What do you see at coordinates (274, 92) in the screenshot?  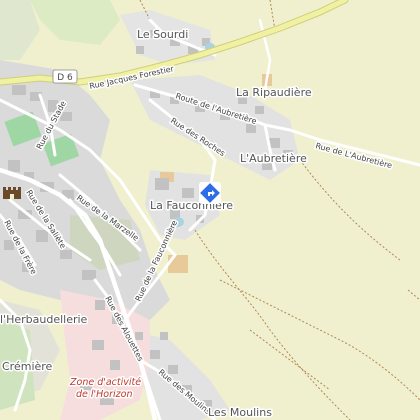 I see `place-label-la-ripaudiere: La Ripaudière` at bounding box center [274, 92].